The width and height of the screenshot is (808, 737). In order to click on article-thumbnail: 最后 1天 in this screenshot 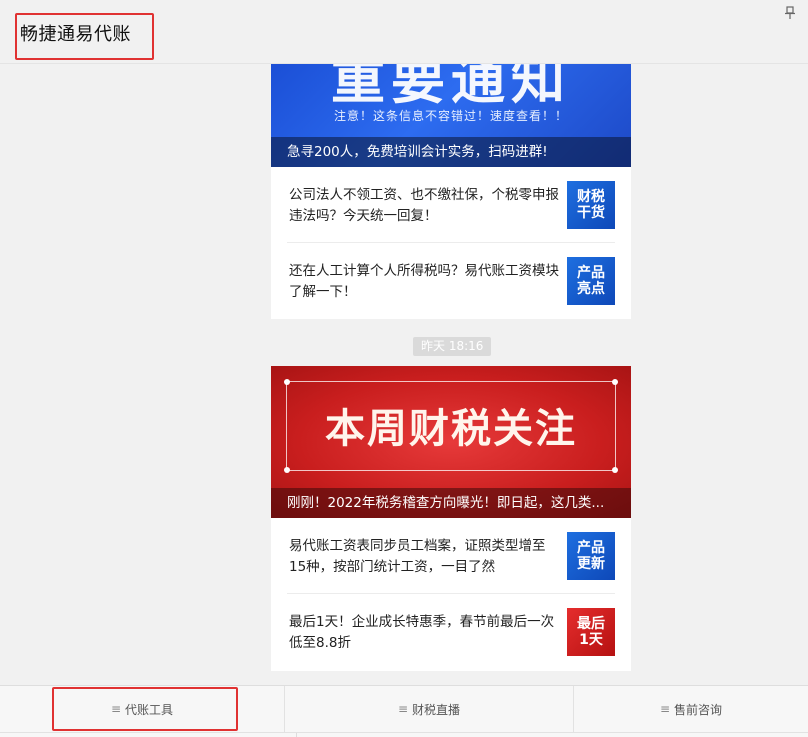, I will do `click(591, 632)`.